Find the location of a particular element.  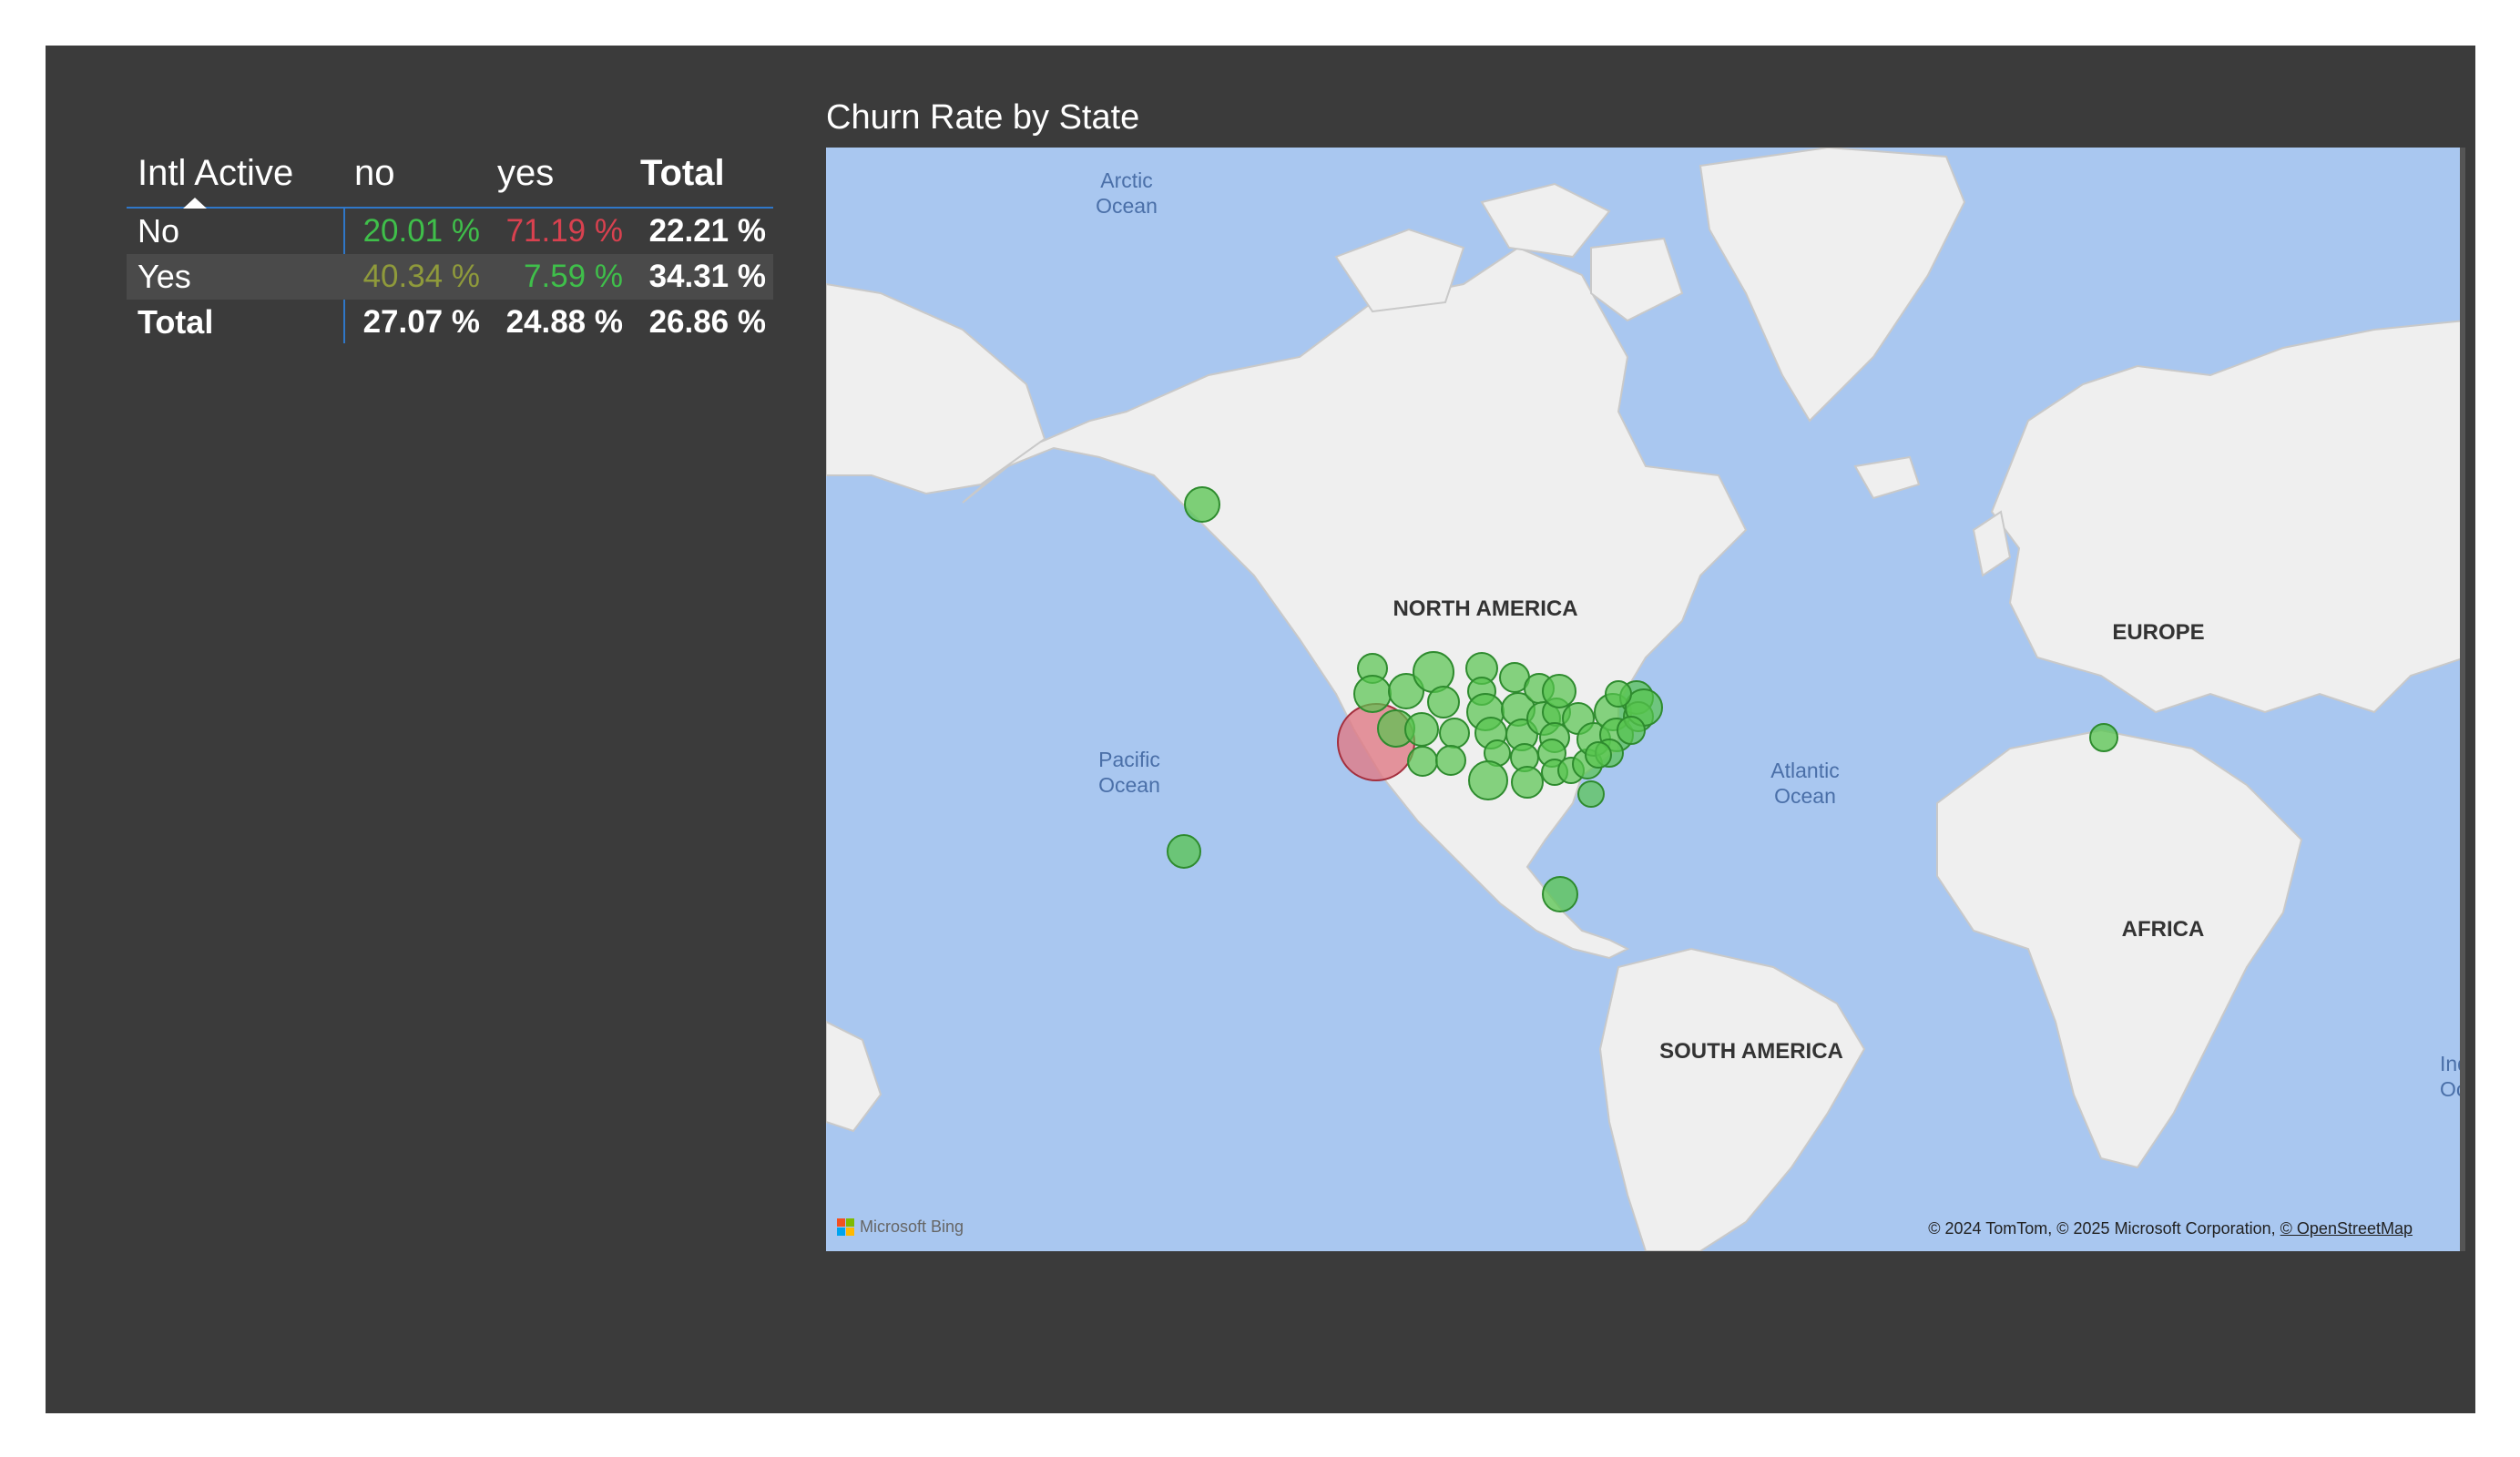

bubble-wy is located at coordinates (1443, 702).